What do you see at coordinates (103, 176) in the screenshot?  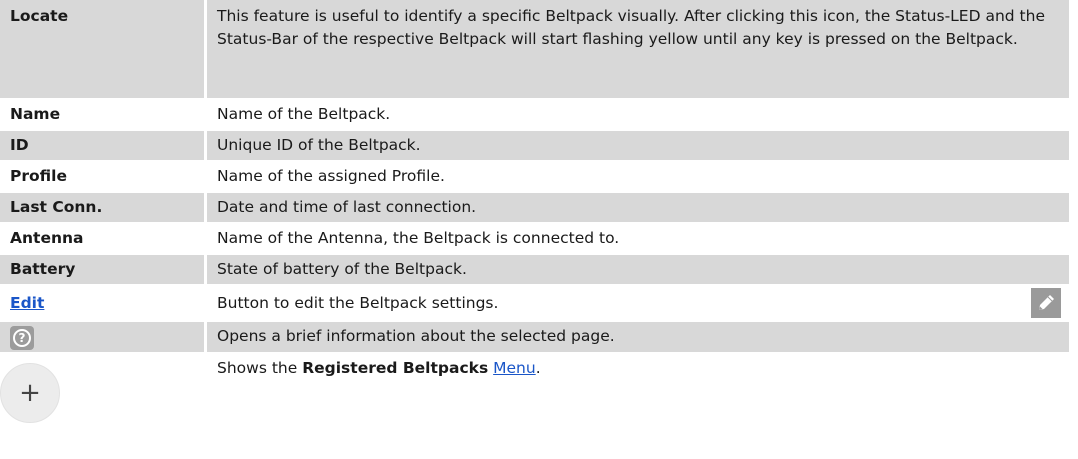 I see `term-profile: Profile` at bounding box center [103, 176].